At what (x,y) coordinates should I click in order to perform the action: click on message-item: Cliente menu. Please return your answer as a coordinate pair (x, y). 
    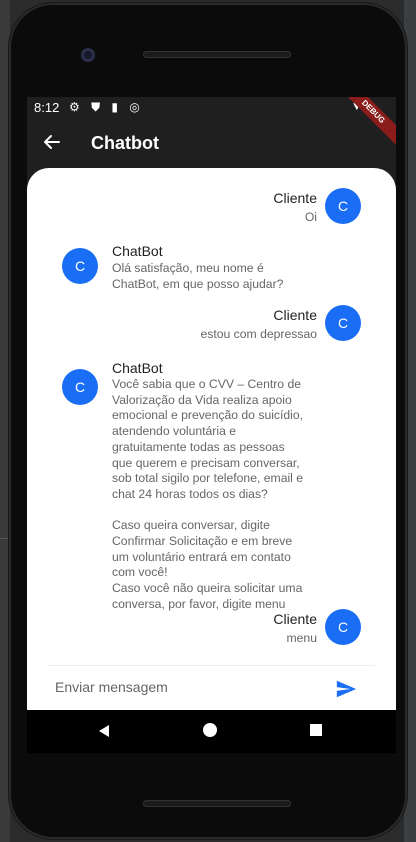
    Looking at the image, I should click on (262, 629).